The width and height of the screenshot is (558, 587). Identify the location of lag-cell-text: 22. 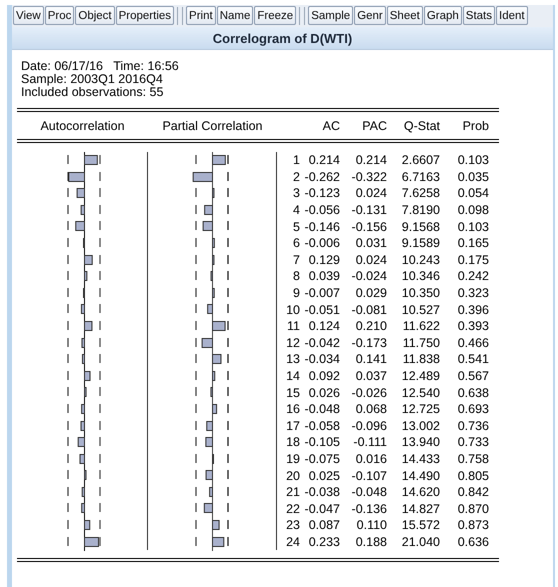
(292, 509).